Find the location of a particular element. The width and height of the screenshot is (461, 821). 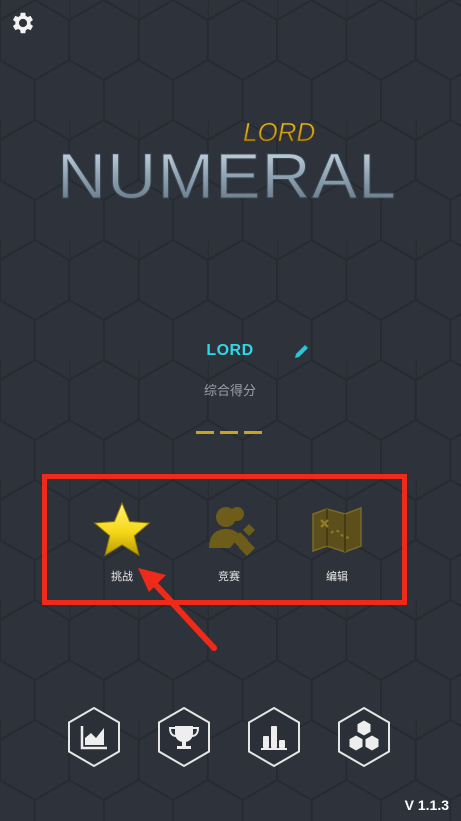

game-logo: LORD NUMERAL is located at coordinates (227, 163).